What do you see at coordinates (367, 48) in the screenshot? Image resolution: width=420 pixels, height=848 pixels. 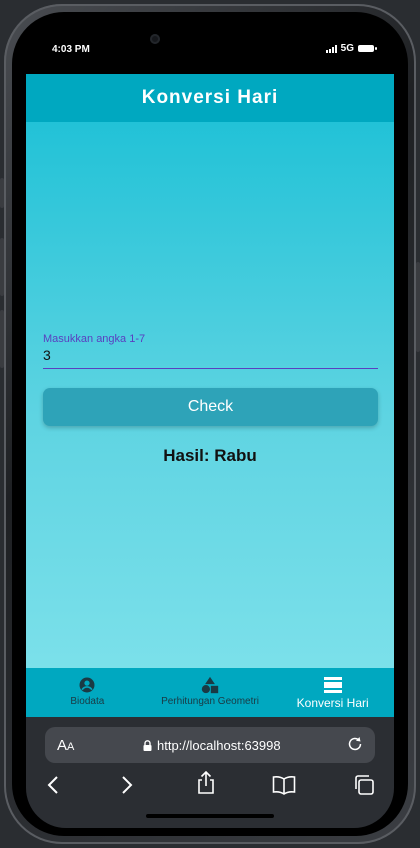 I see `battery-icon` at bounding box center [367, 48].